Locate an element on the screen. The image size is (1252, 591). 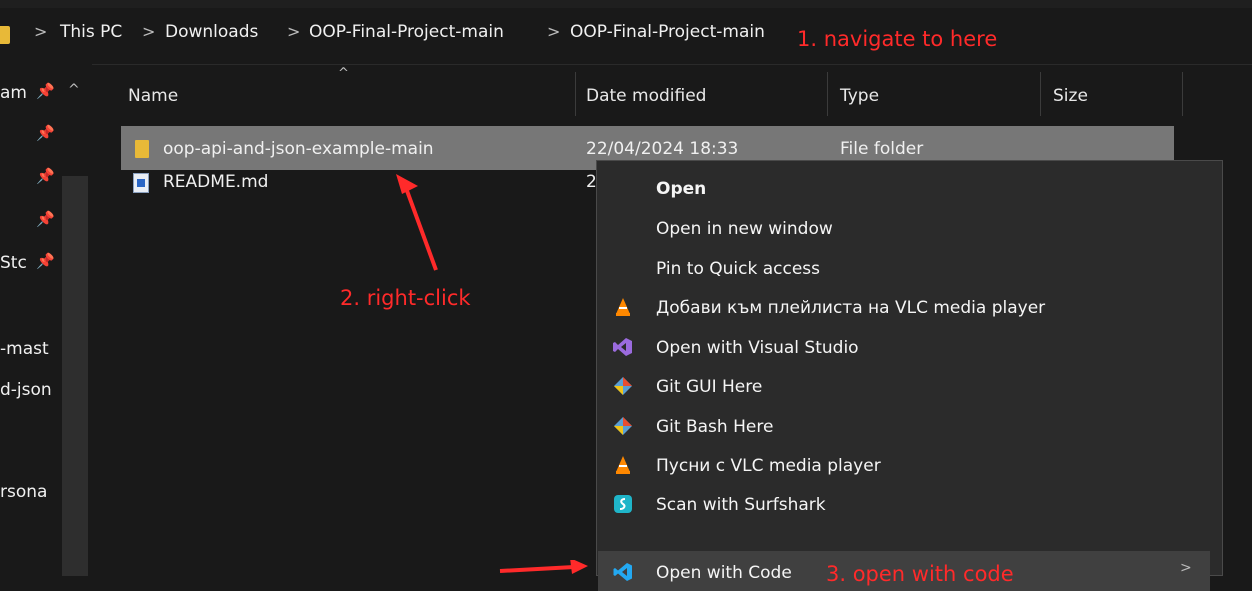
surfshark-icon is located at coordinates (623, 504).